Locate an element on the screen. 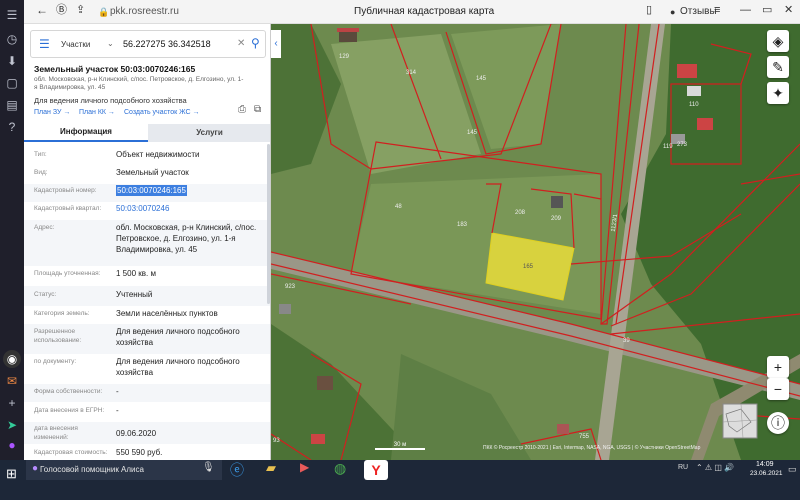  clear-icon: ✕ is located at coordinates (241, 43).